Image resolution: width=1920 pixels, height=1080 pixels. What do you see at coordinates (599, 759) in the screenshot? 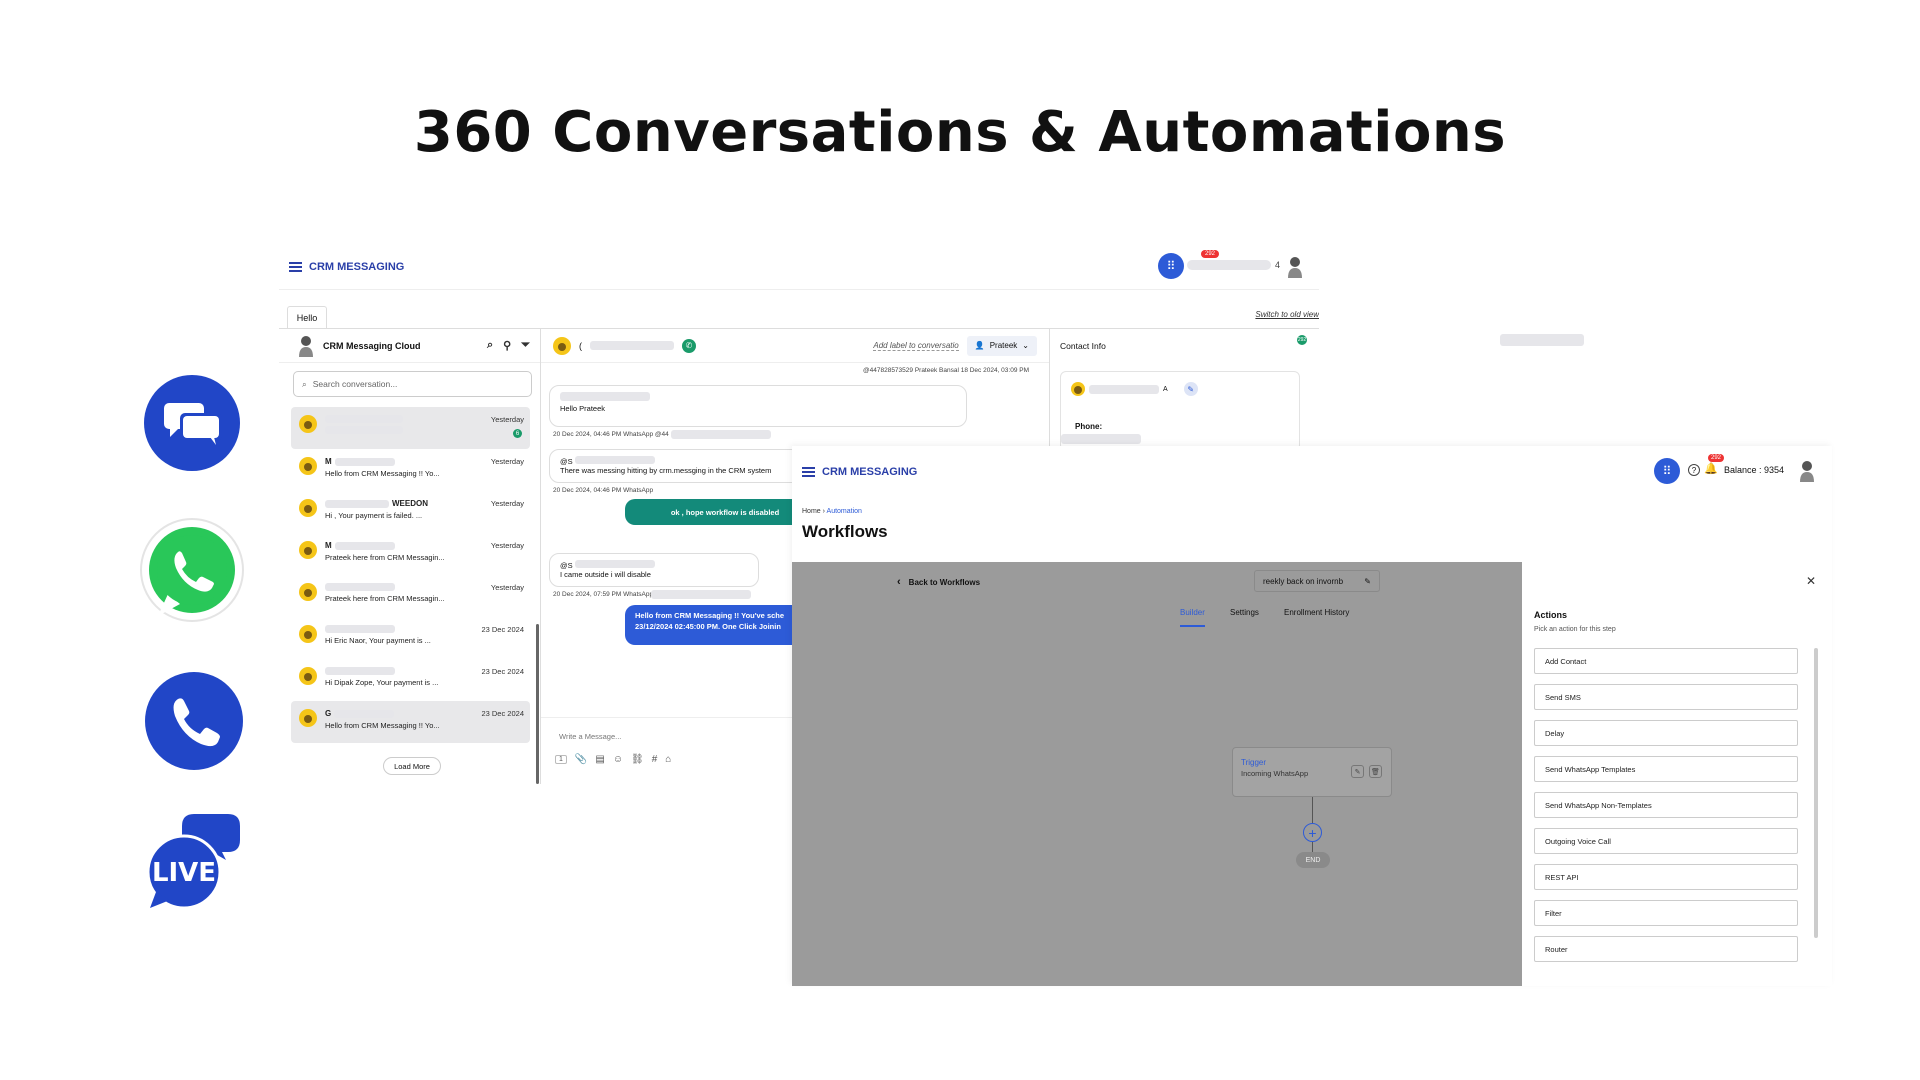
I see `template-icon: ▤` at bounding box center [599, 759].